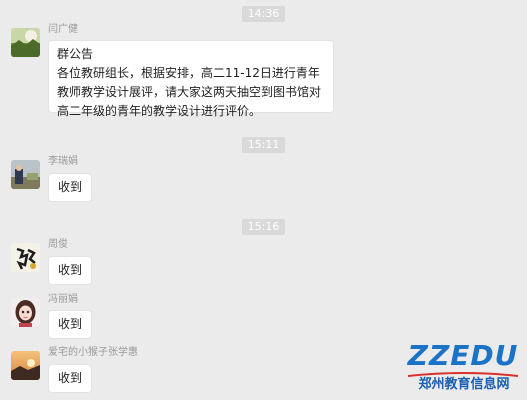  I want to click on outdoor-photo-avatar-icon, so click(25, 174).